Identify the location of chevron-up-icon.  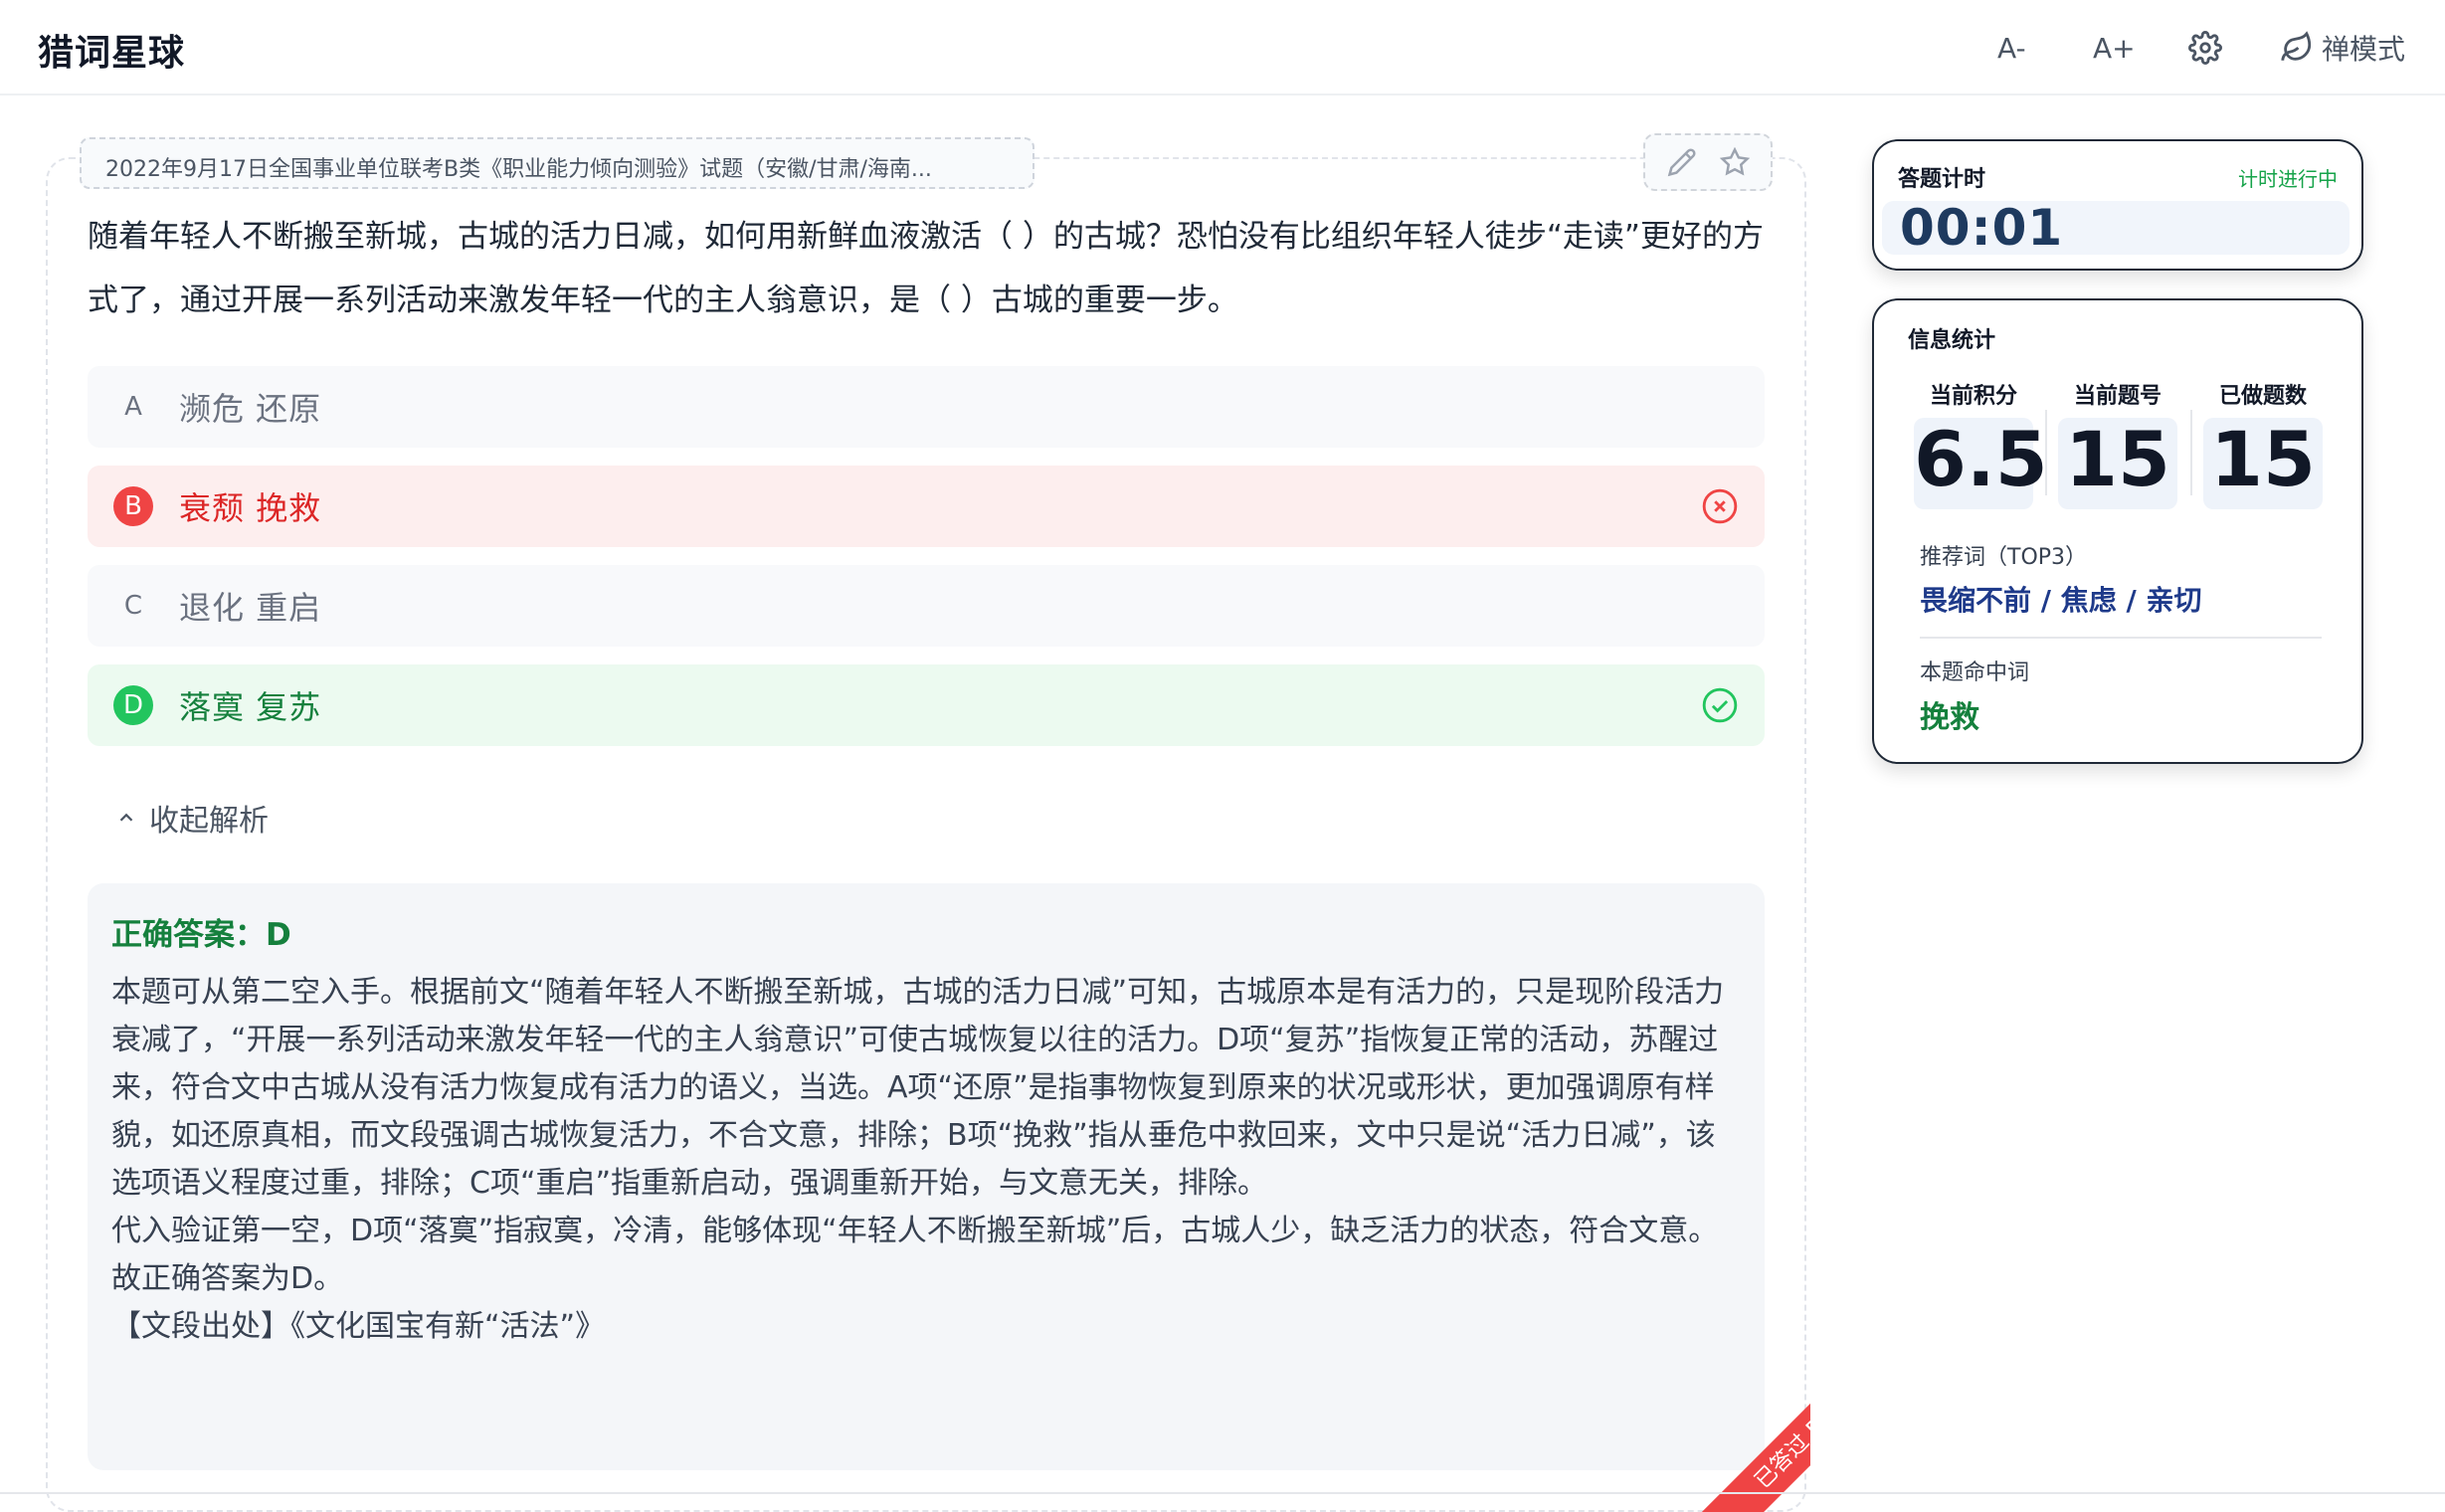
(126, 817).